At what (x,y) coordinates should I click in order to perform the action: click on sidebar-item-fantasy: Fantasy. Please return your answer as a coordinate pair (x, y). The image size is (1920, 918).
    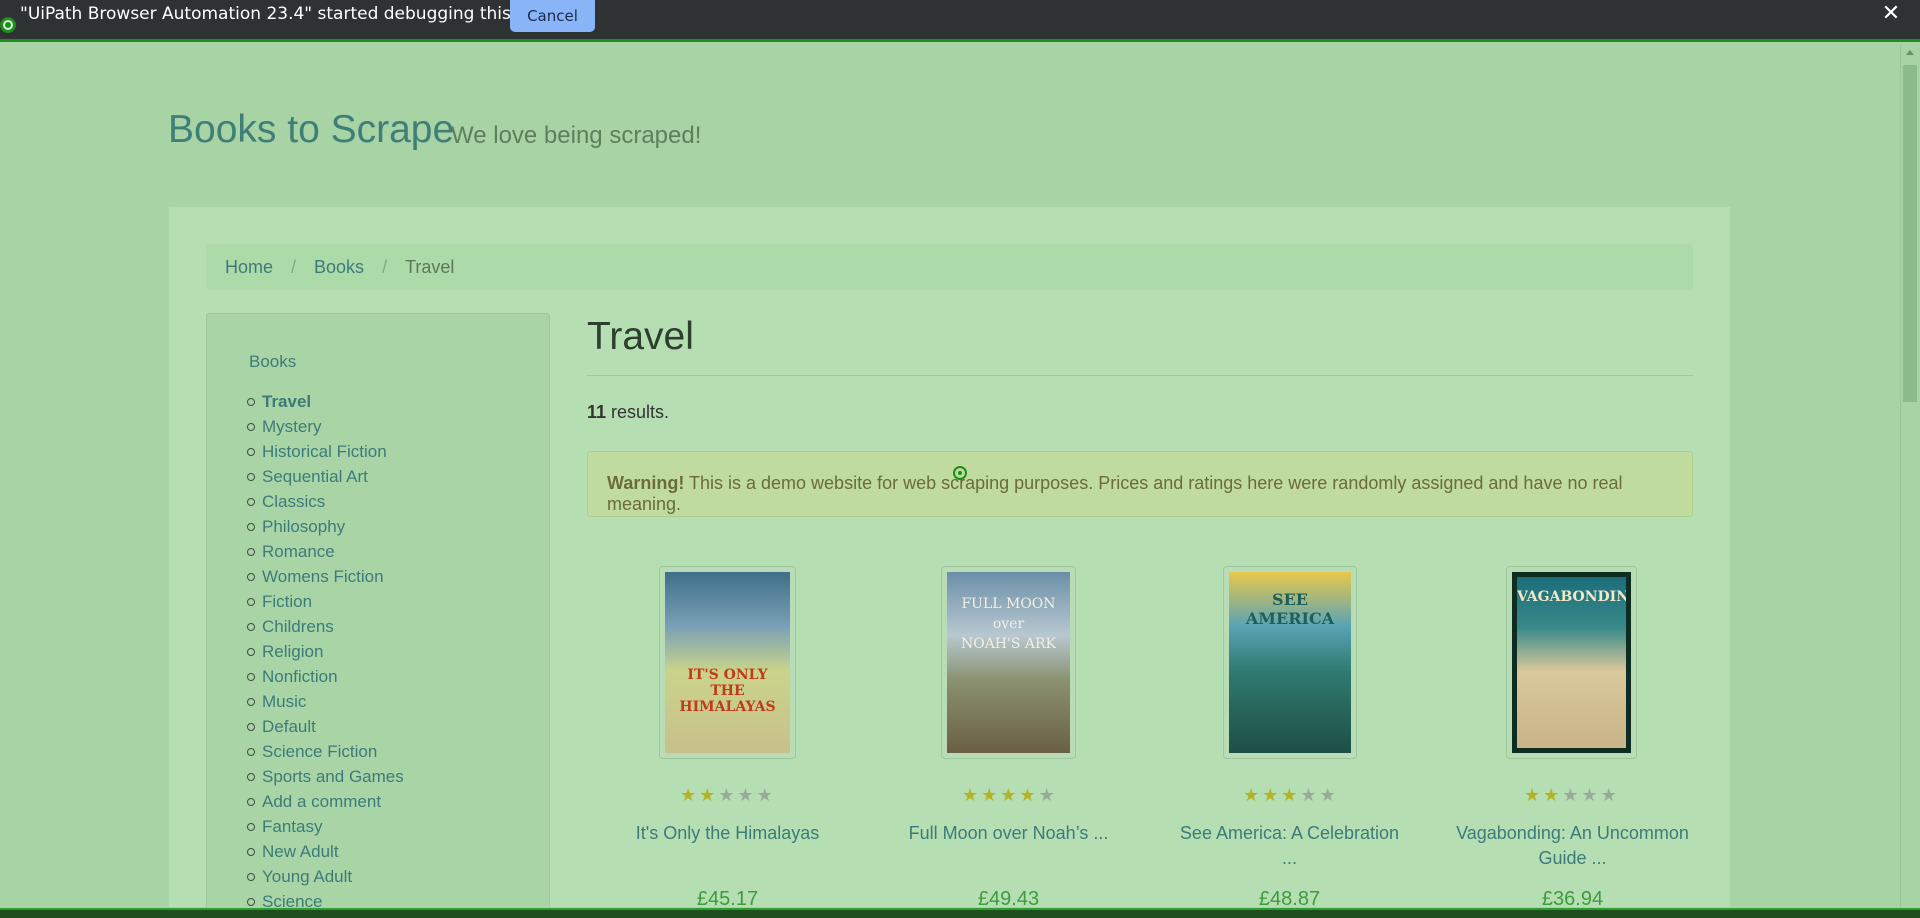
    Looking at the image, I should click on (325, 826).